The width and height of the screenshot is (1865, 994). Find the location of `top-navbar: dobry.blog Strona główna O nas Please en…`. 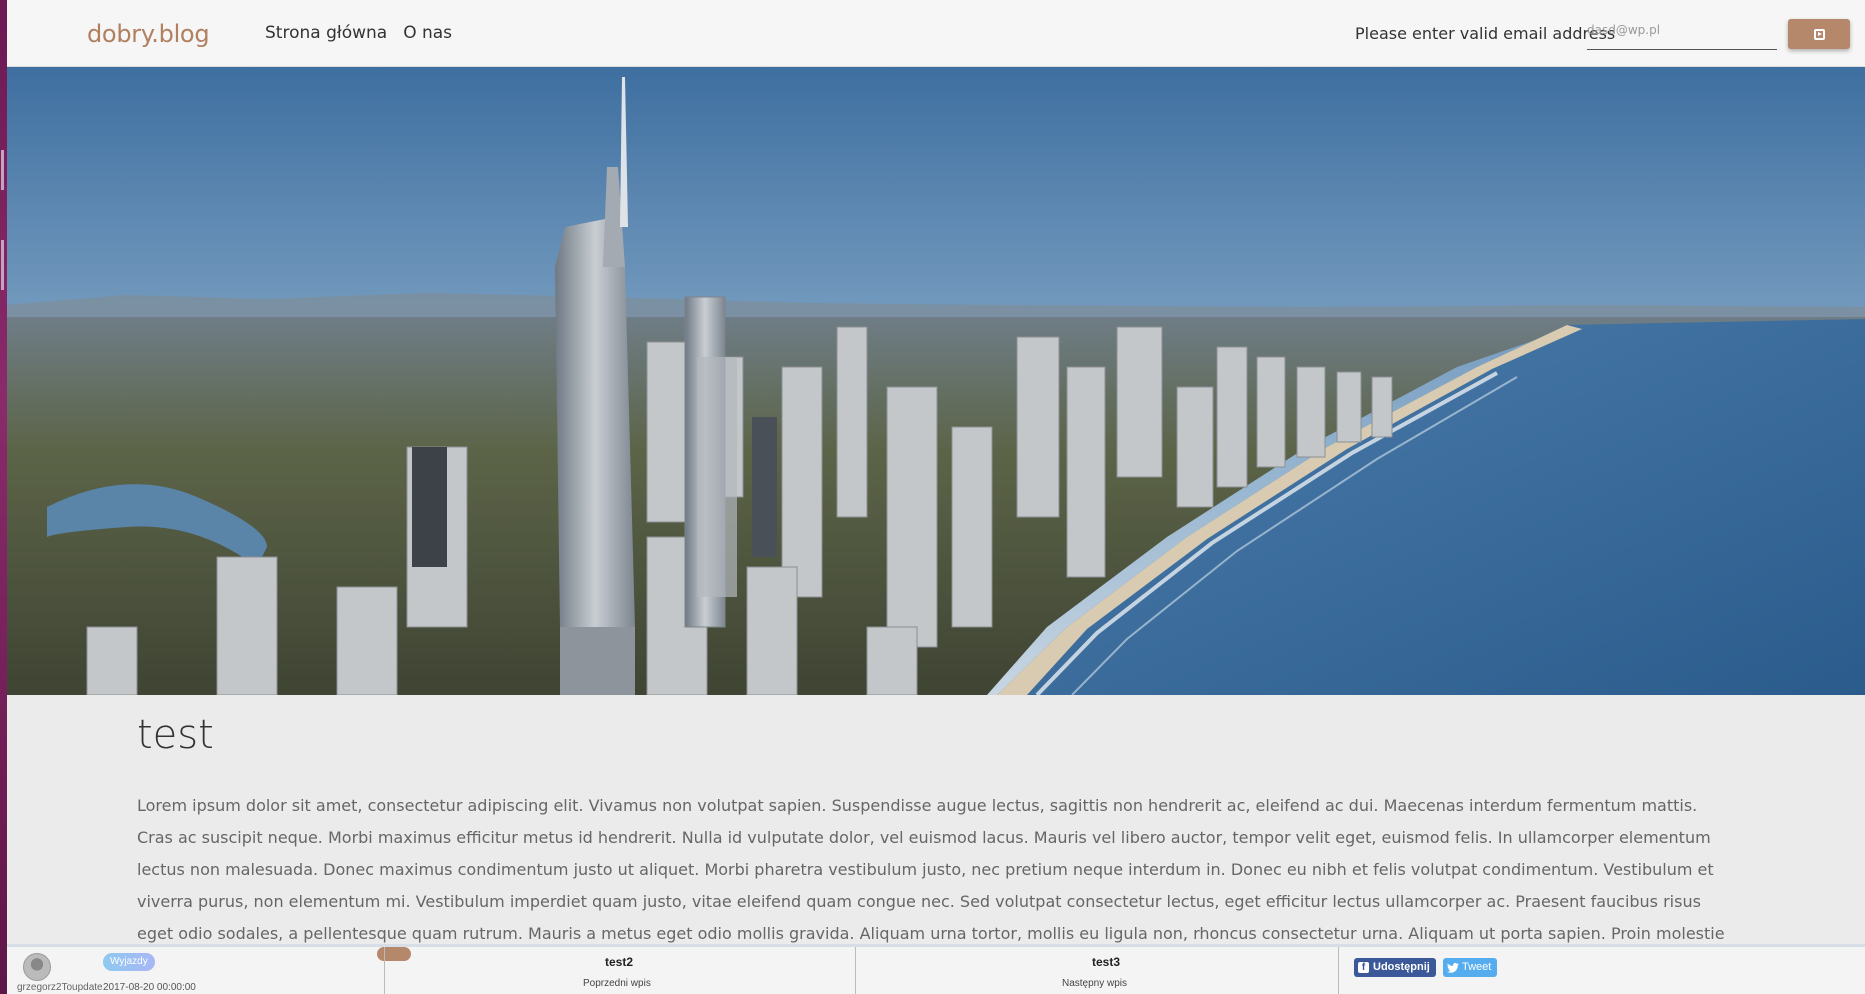

top-navbar: dobry.blog Strona główna O nas Please en… is located at coordinates (936, 33).